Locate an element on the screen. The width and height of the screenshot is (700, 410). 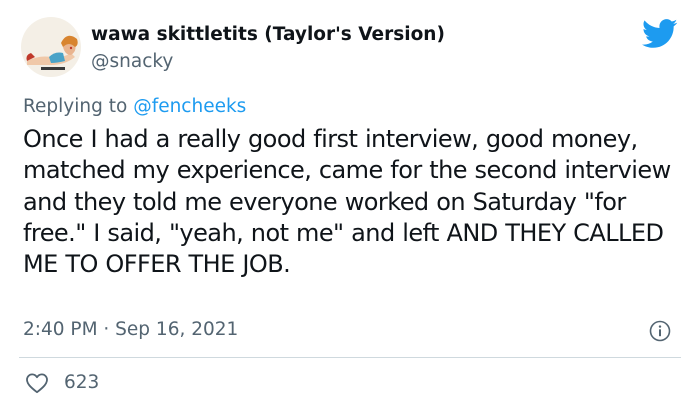
heart-icon is located at coordinates (37, 383).